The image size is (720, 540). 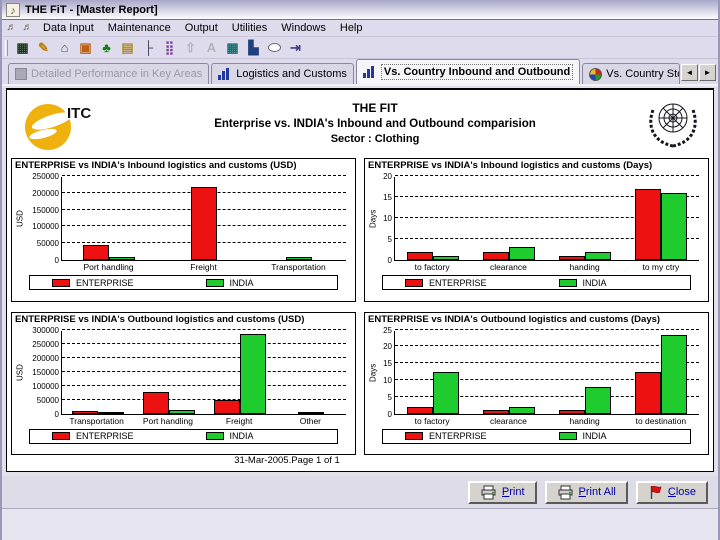 I want to click on y-tick-label: 250000, so click(x=45, y=176).